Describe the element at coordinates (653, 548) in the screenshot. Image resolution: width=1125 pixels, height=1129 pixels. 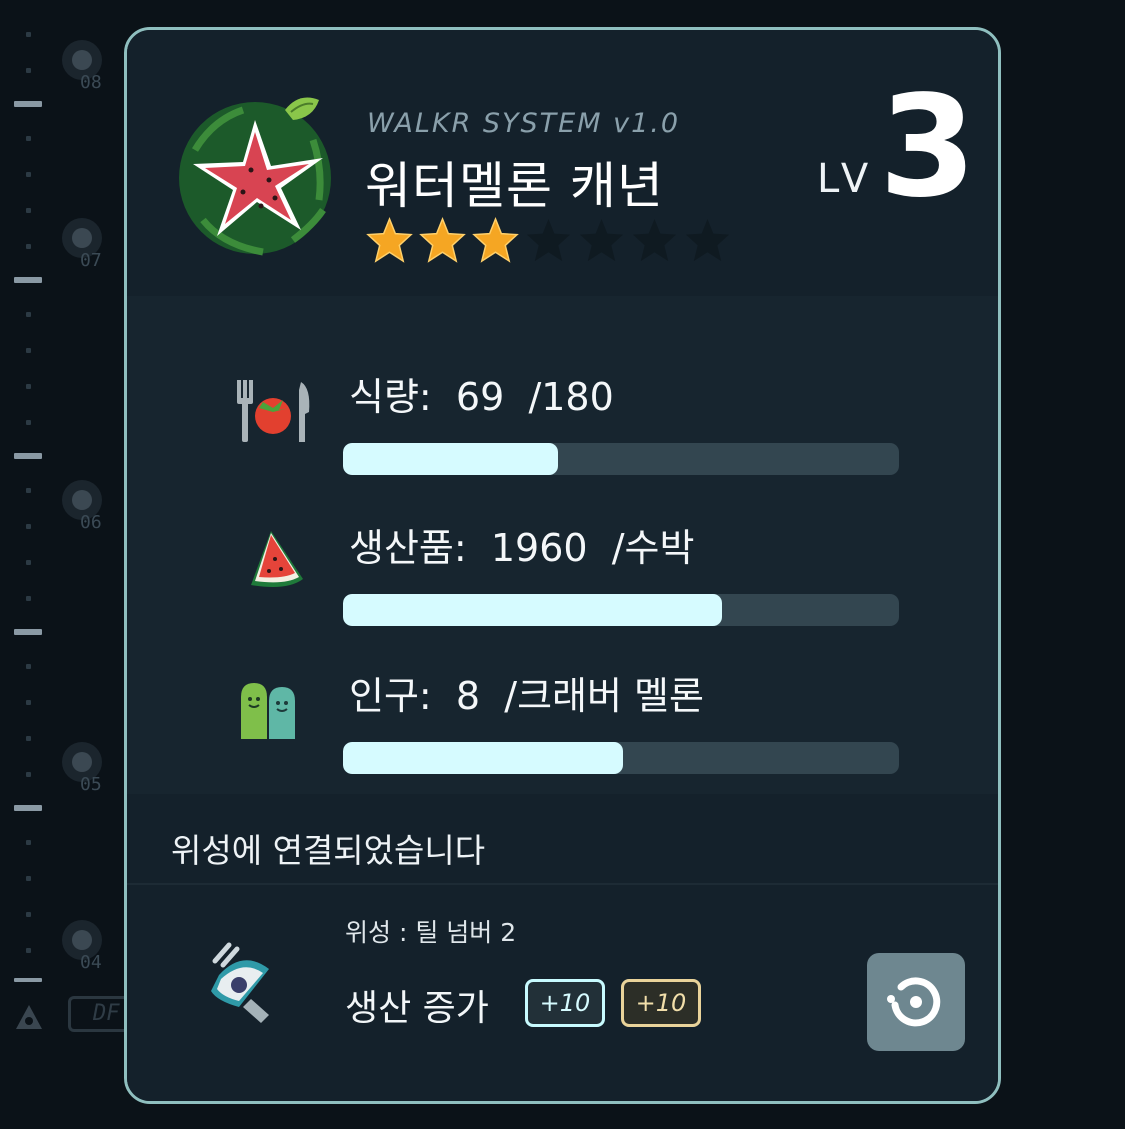
I see `stat-unit: /수박` at that location.